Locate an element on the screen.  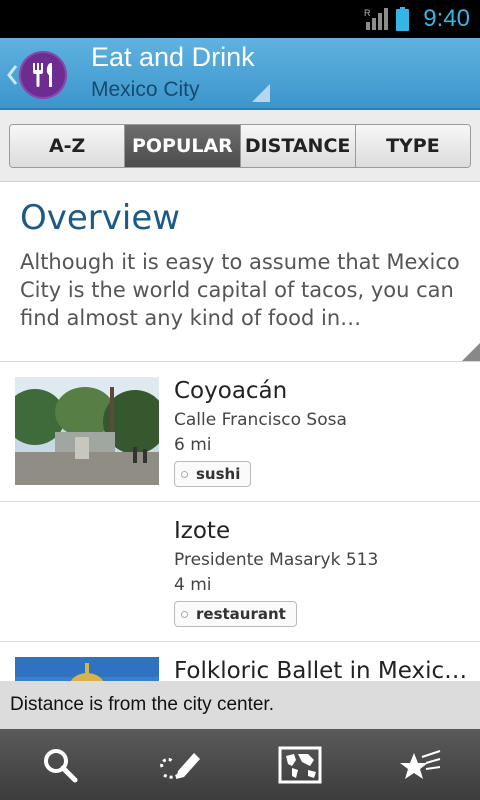
pencil-icon is located at coordinates (180, 765).